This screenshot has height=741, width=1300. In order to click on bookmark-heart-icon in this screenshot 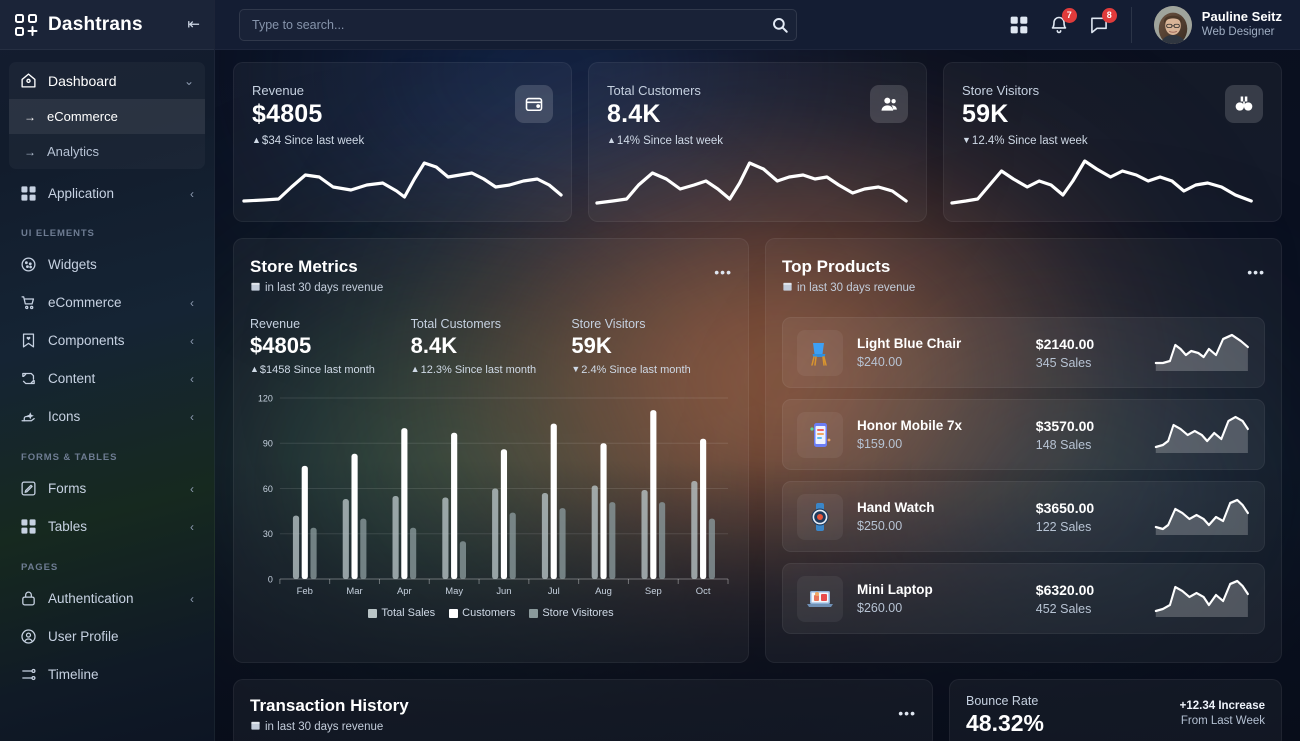, I will do `click(28, 340)`.